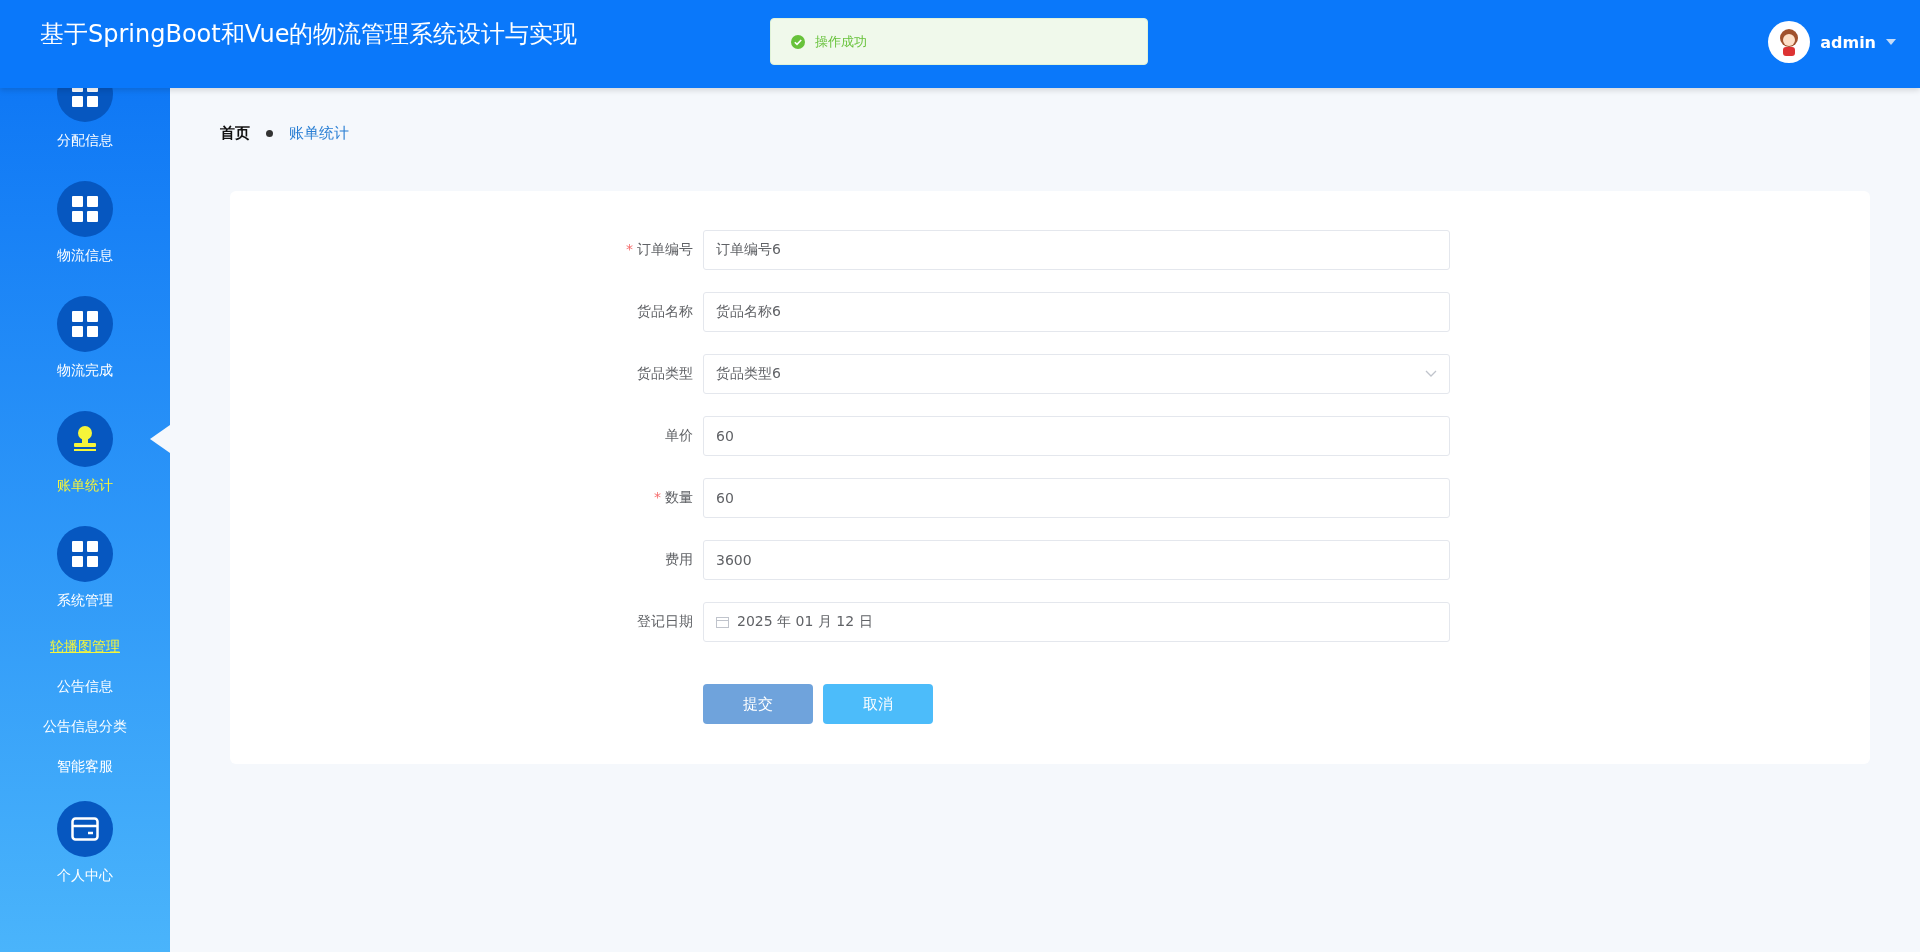 The image size is (1920, 952). What do you see at coordinates (1076, 250) in the screenshot?
I see `input-field: 订单编号6` at bounding box center [1076, 250].